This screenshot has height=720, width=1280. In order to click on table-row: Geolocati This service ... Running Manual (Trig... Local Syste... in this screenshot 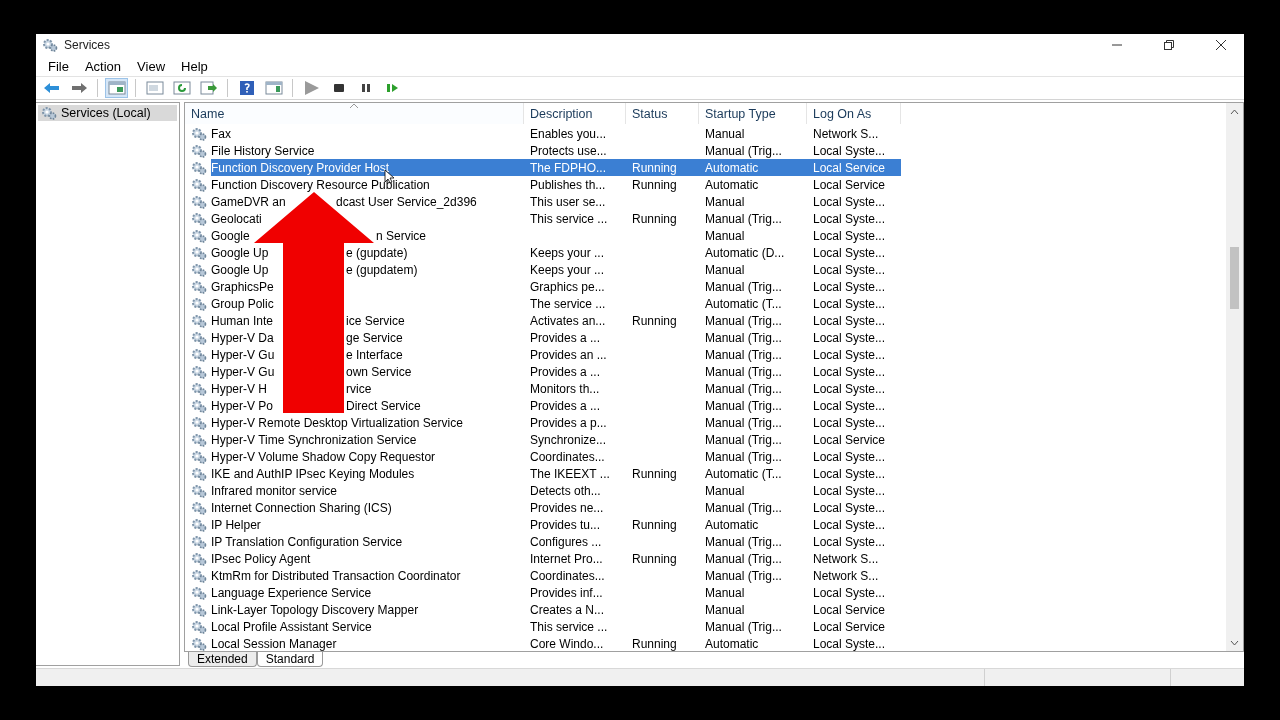, I will do `click(556, 218)`.